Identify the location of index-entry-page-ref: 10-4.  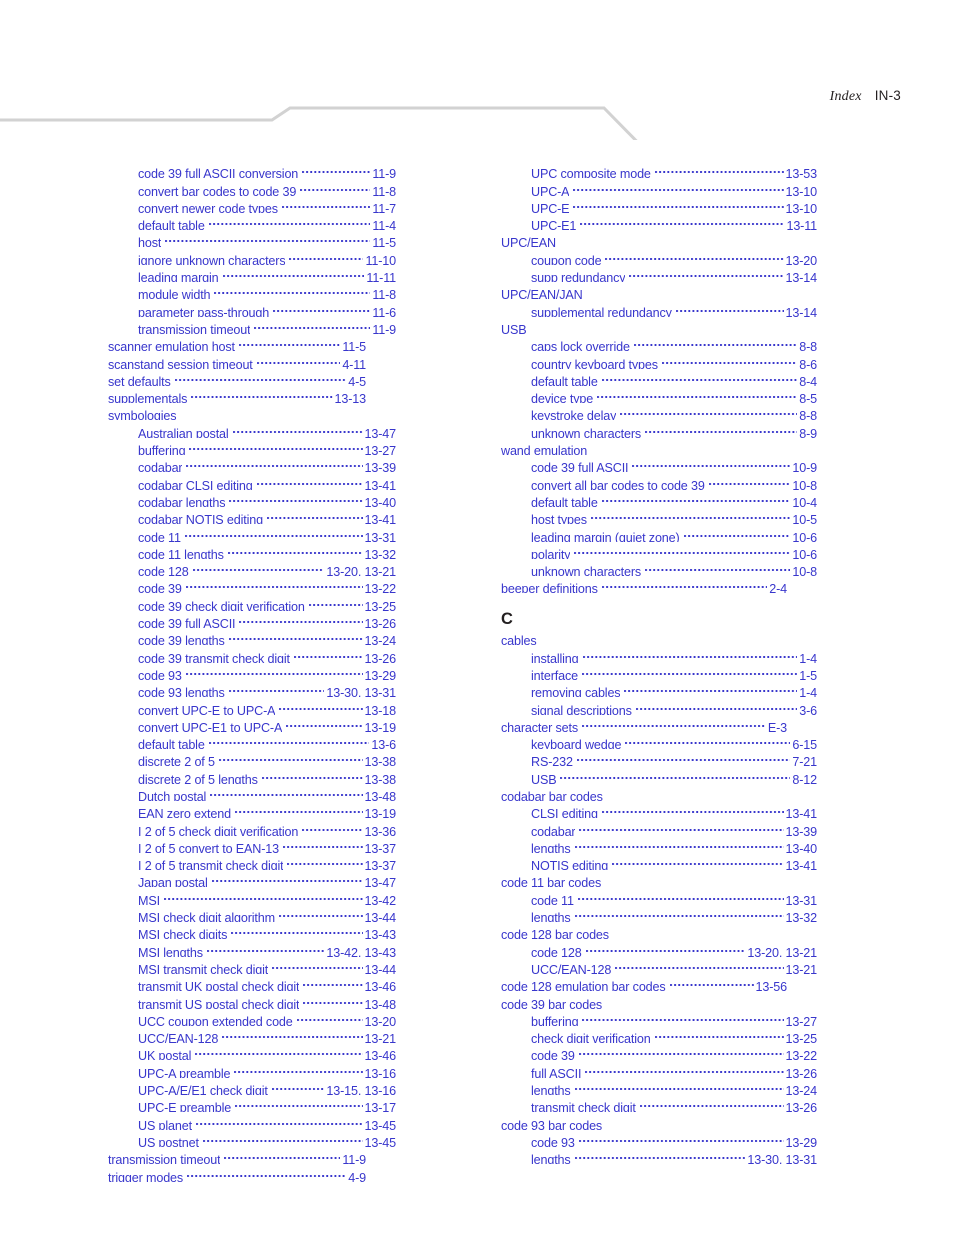
(804, 501).